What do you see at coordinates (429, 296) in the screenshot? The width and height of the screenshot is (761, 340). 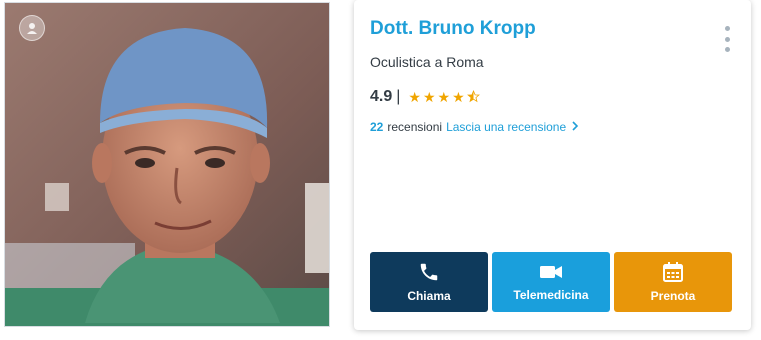 I see `call-button-label: Chiama` at bounding box center [429, 296].